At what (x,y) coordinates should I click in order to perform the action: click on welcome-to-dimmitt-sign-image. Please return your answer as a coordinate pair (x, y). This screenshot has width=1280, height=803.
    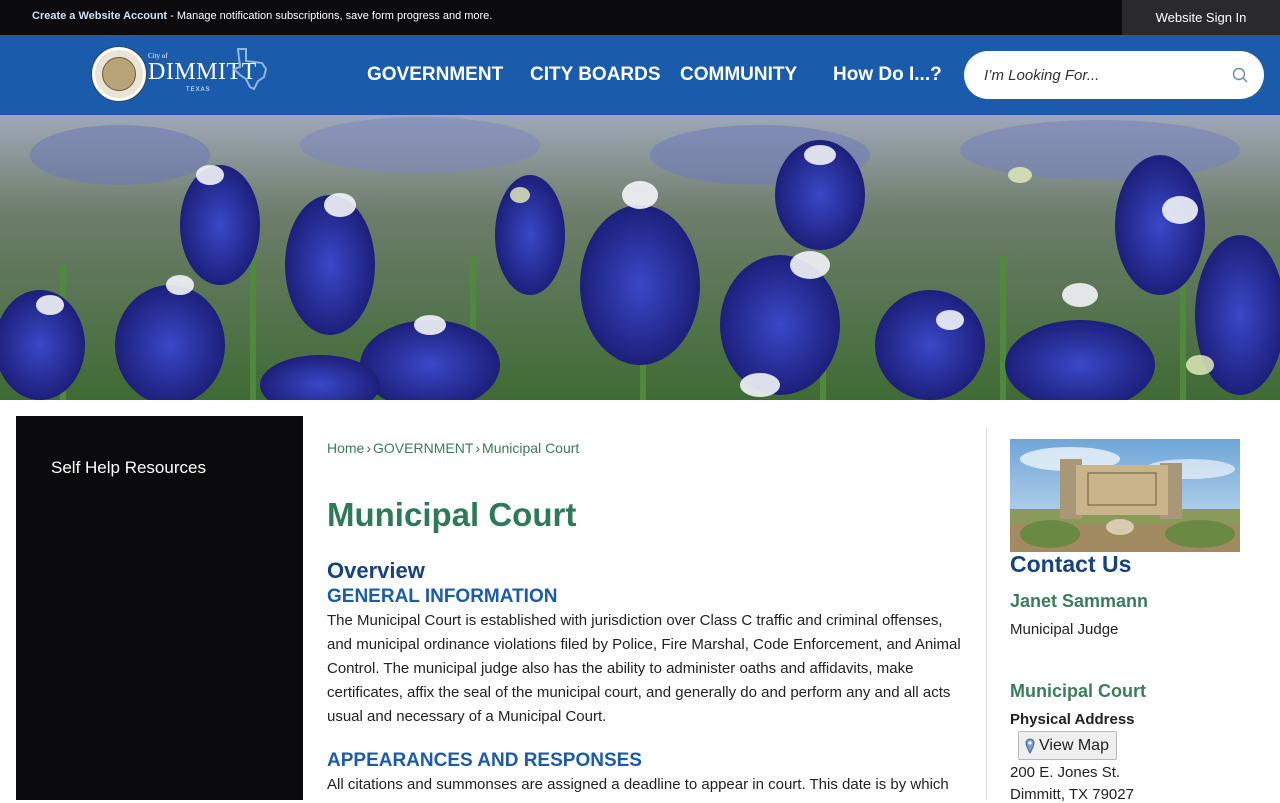
    Looking at the image, I should click on (1125, 495).